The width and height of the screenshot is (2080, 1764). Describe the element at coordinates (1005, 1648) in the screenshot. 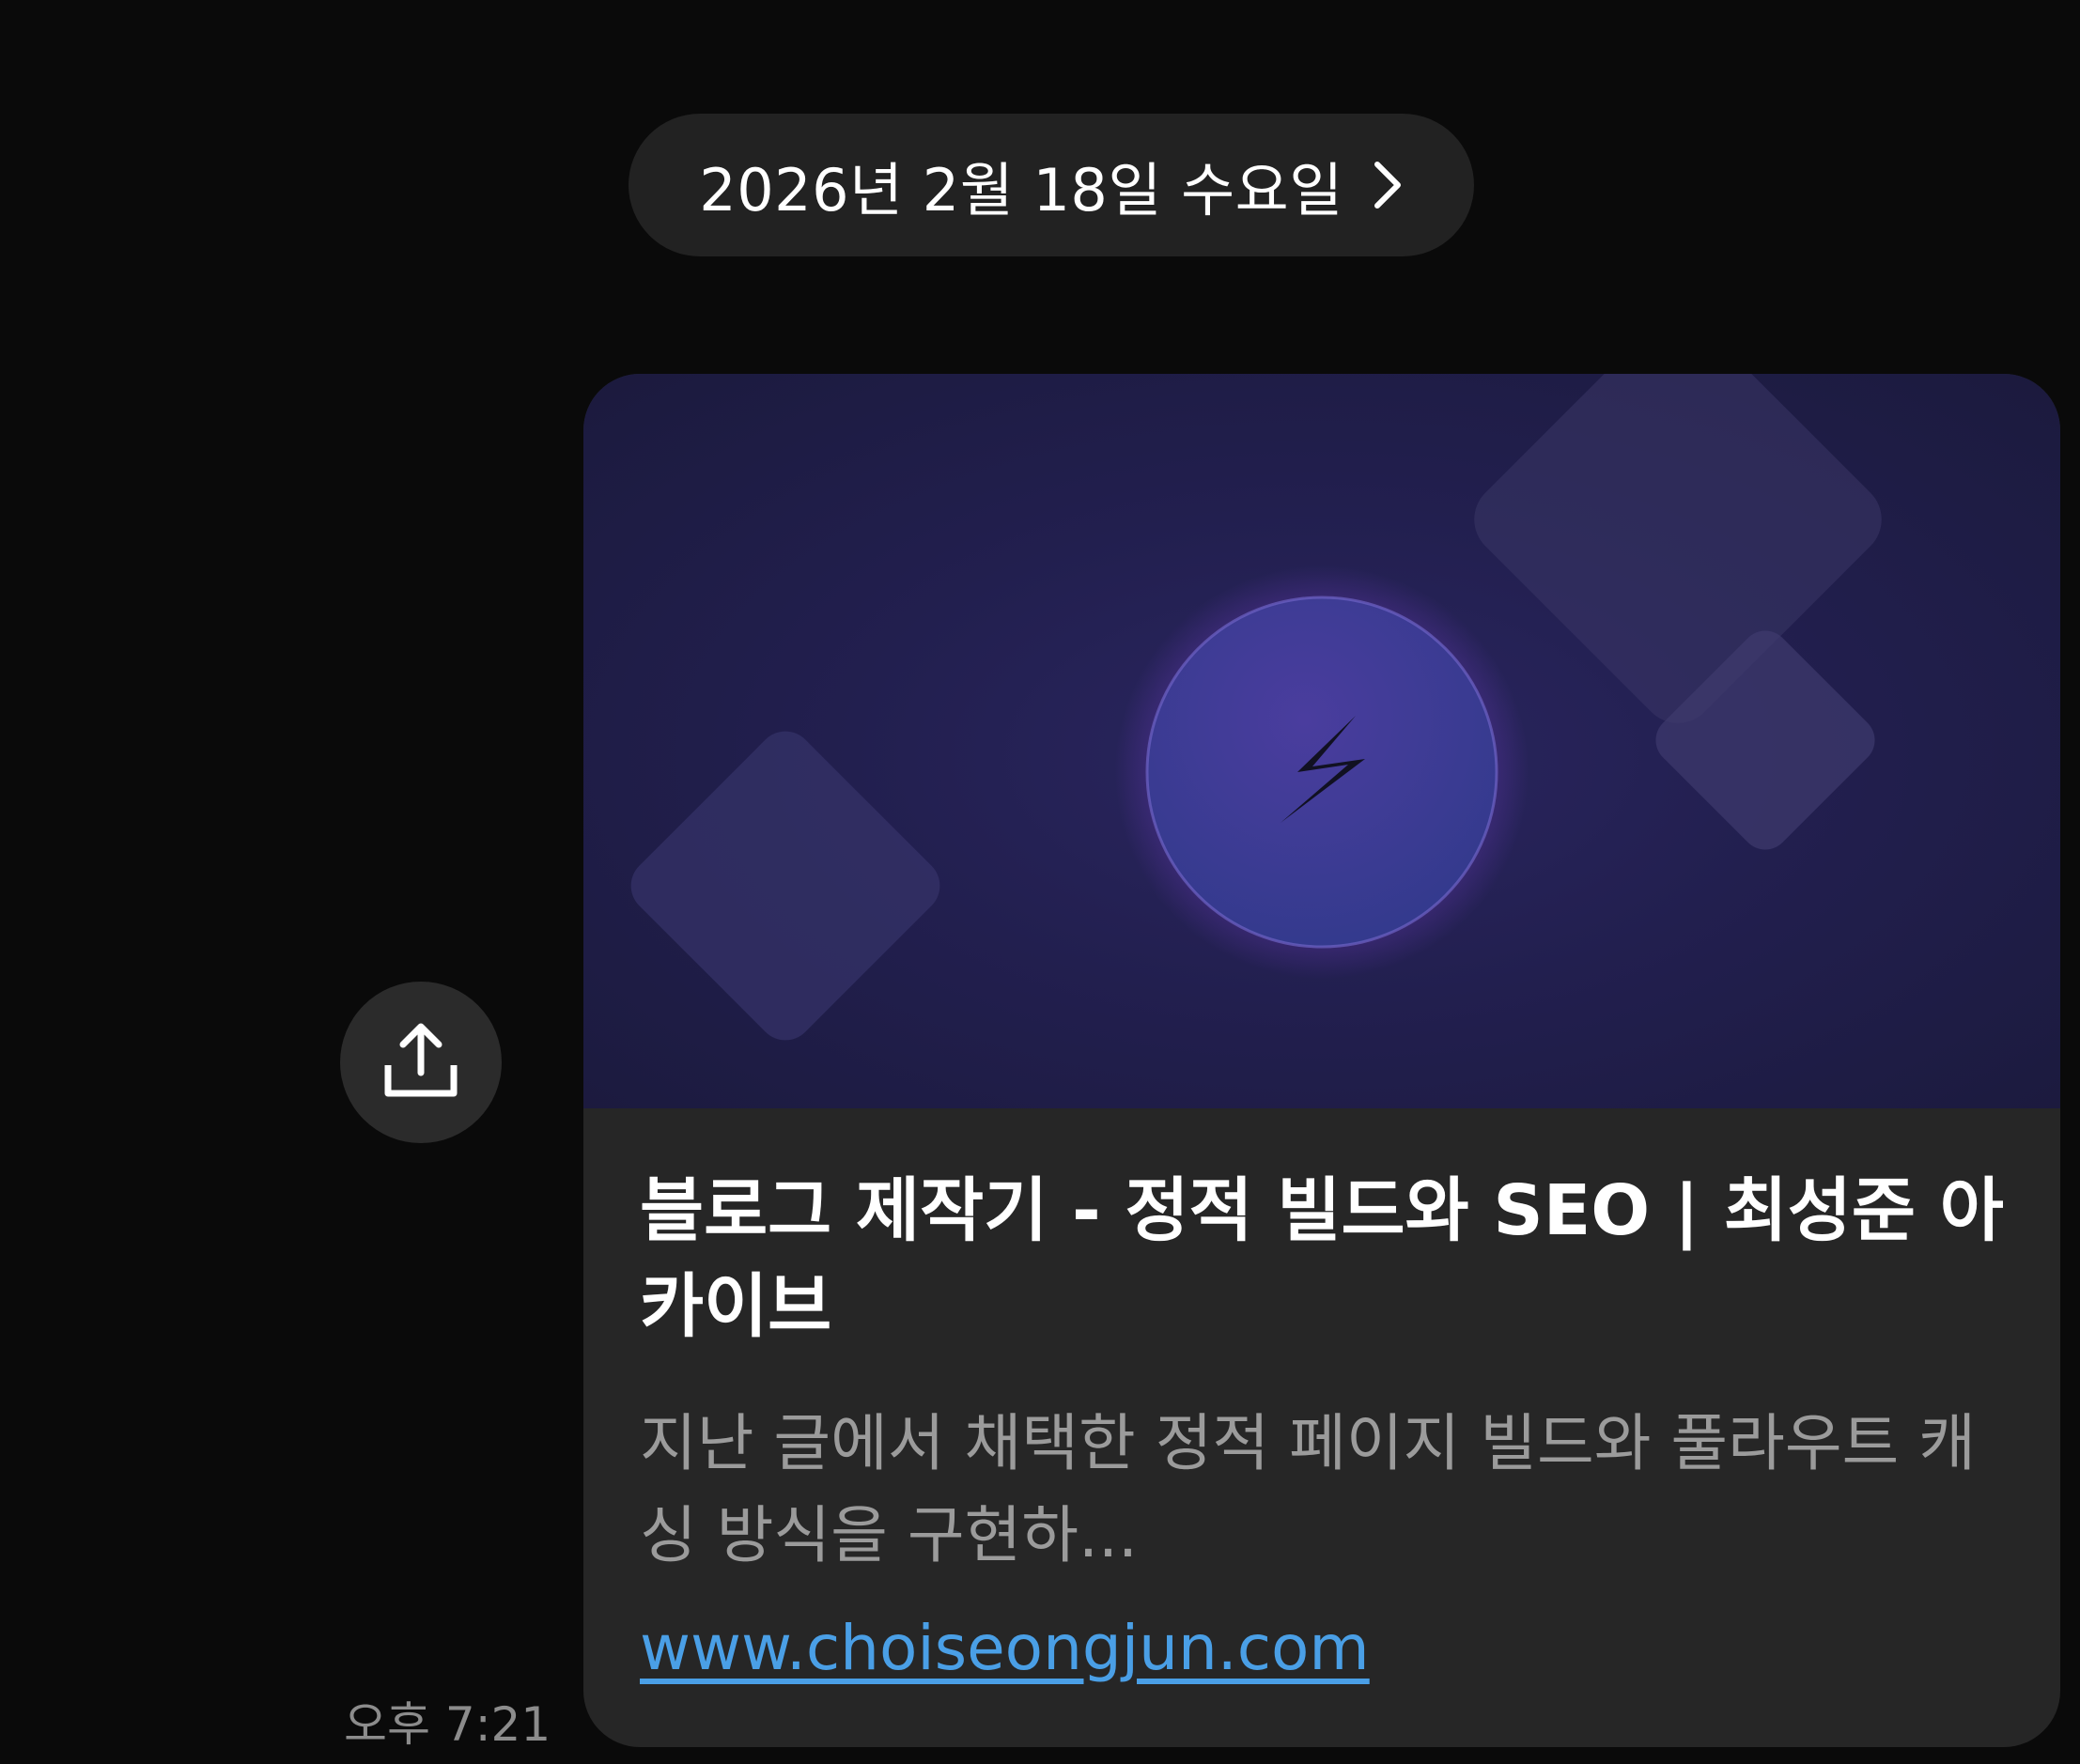

I see `link-preview-url: www.choiseongjun.com` at that location.